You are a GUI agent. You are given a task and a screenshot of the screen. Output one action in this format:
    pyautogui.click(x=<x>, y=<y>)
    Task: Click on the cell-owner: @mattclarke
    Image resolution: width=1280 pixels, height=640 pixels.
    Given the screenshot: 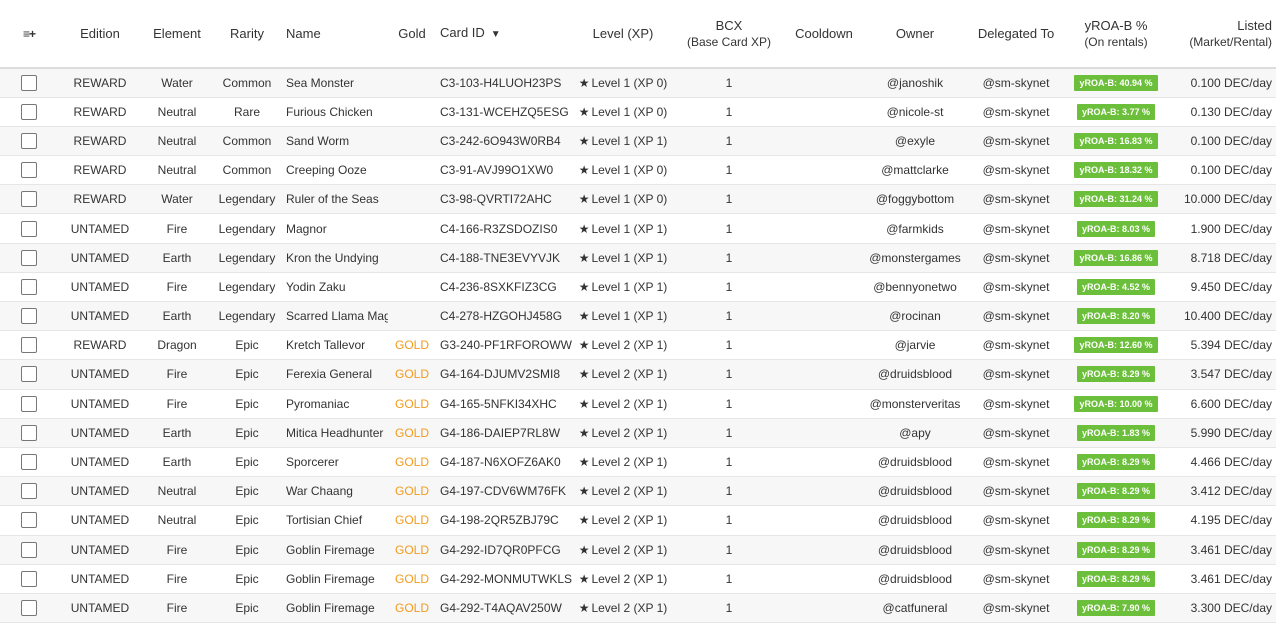 What is the action you would take?
    pyautogui.click(x=915, y=170)
    